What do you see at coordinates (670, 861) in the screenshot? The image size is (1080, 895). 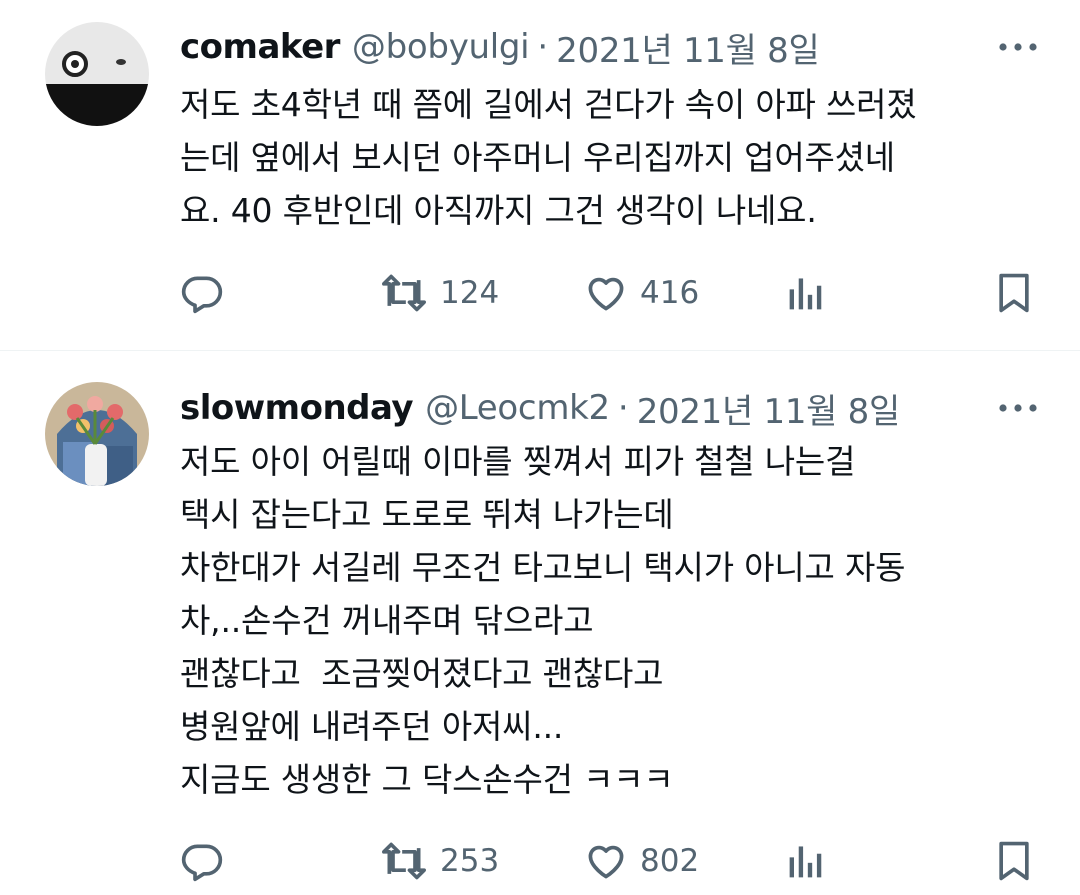 I see `like-count: 802` at bounding box center [670, 861].